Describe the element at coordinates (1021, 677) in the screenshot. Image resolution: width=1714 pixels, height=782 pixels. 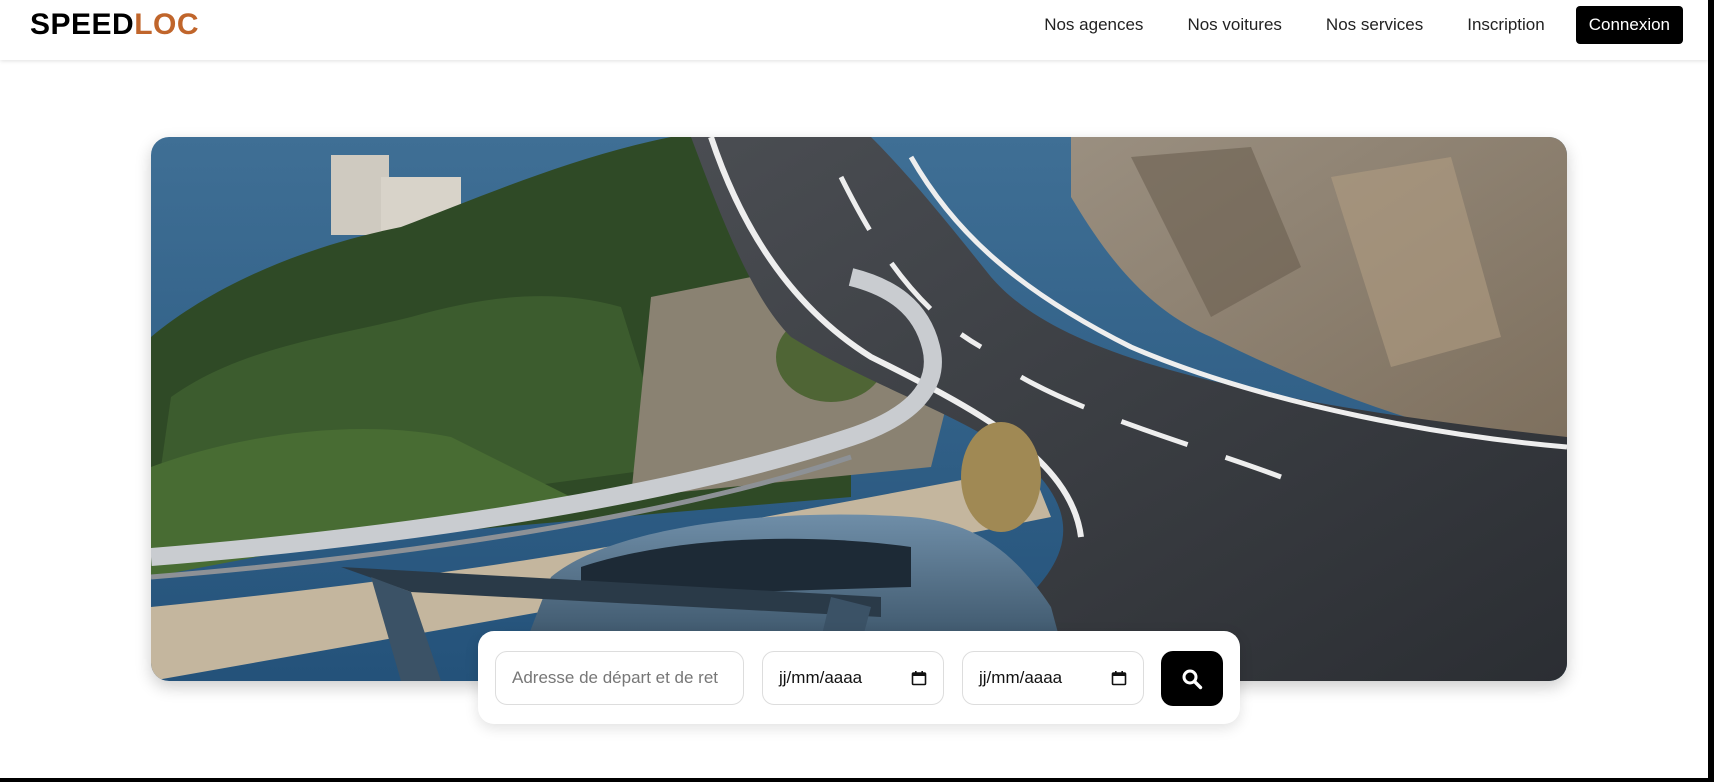
I see `end-date-placeholder: jj/mm/aaaa` at that location.